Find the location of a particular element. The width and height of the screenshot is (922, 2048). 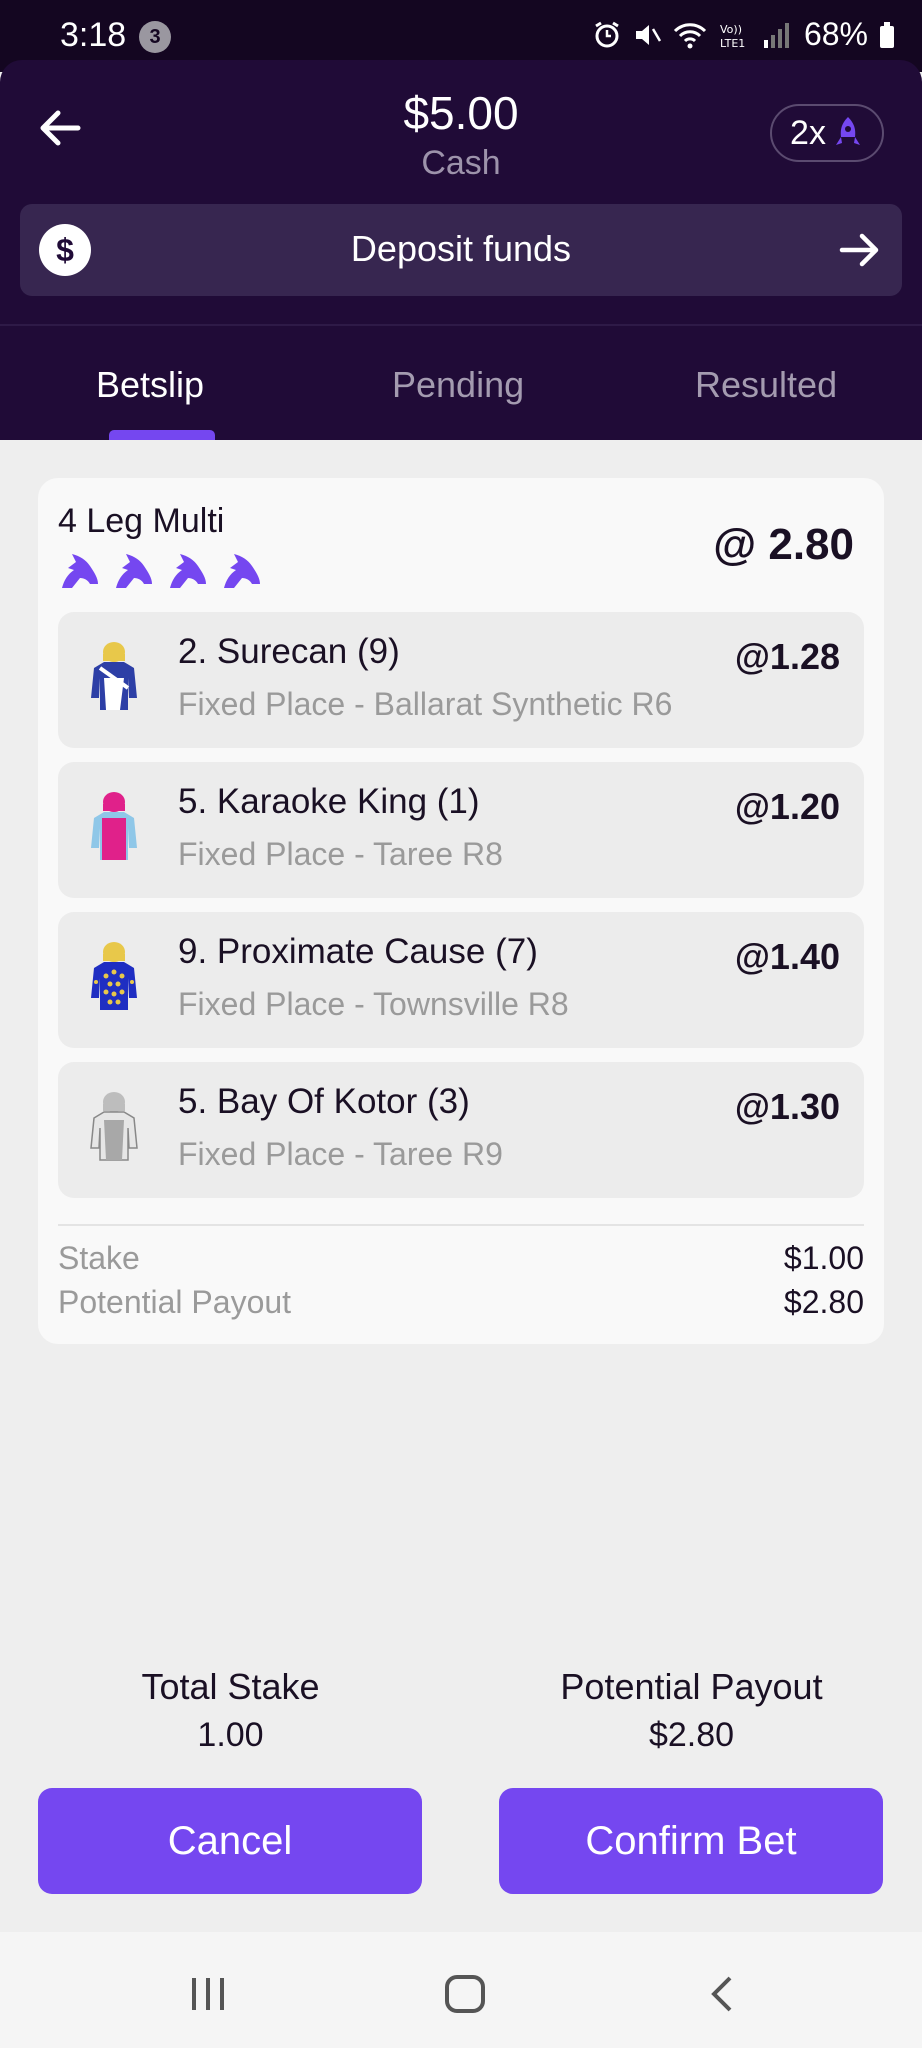

tab-betslip: Betslip is located at coordinates (150, 385).